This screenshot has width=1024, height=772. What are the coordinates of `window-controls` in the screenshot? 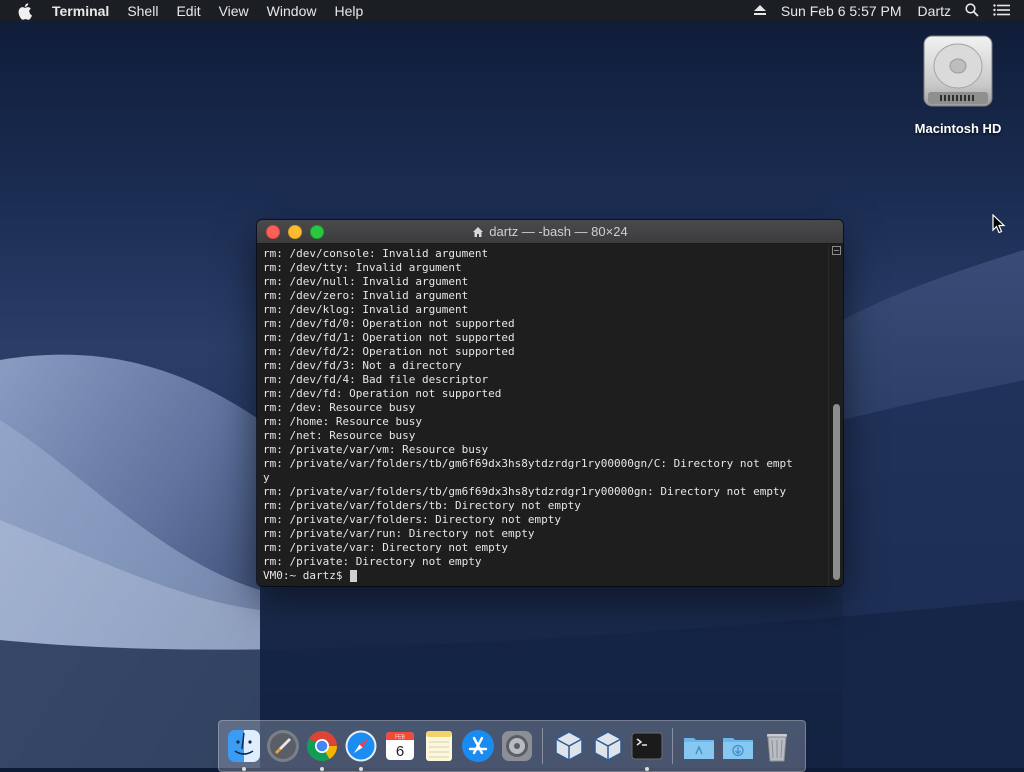 It's located at (299, 232).